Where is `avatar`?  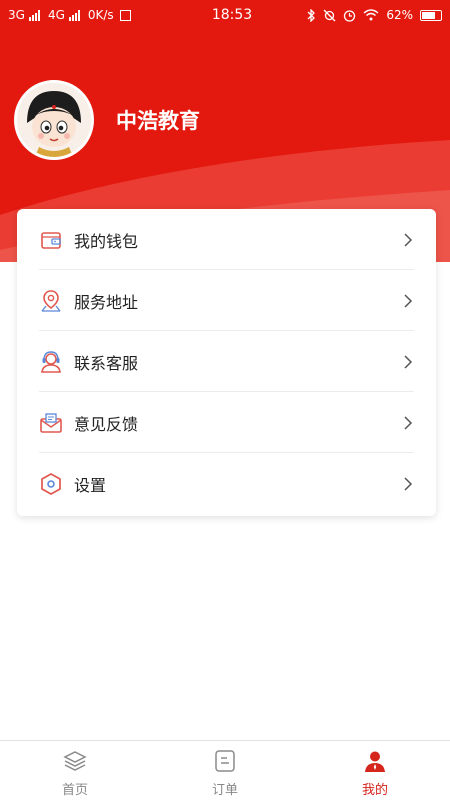 avatar is located at coordinates (54, 120).